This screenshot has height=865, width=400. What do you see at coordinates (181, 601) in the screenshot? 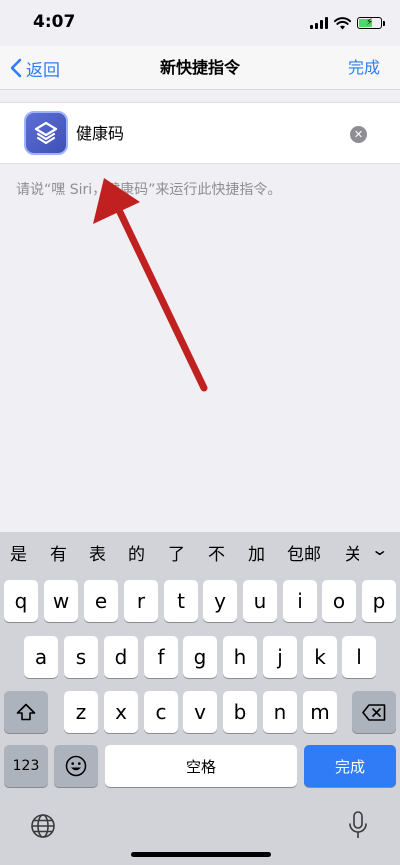
I see `key: t` at bounding box center [181, 601].